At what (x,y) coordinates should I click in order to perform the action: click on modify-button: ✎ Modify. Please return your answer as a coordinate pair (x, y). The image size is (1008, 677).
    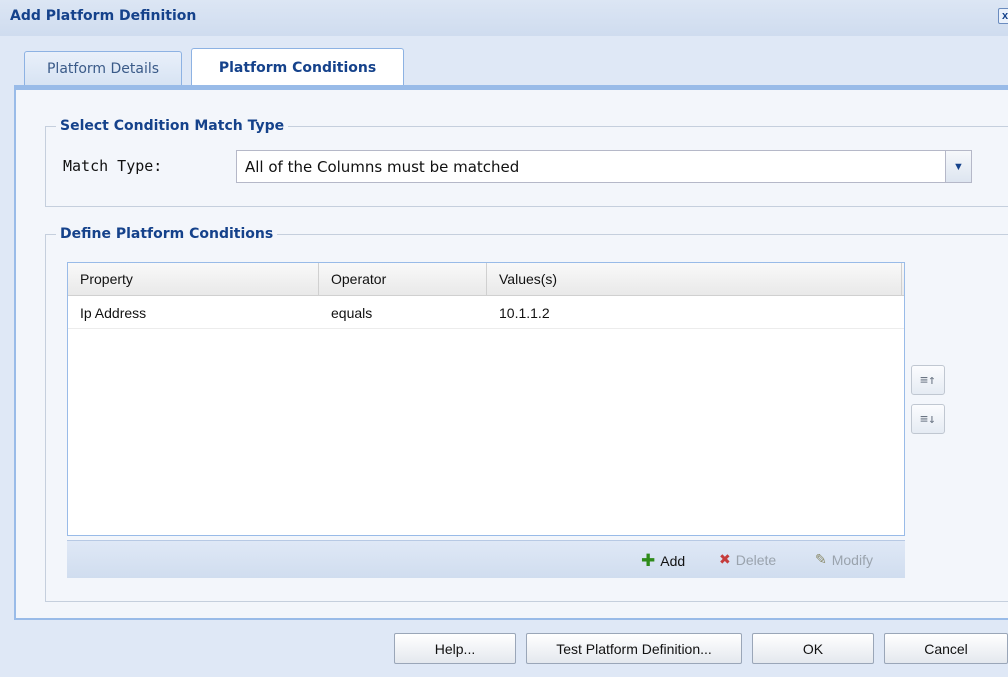
    Looking at the image, I should click on (844, 559).